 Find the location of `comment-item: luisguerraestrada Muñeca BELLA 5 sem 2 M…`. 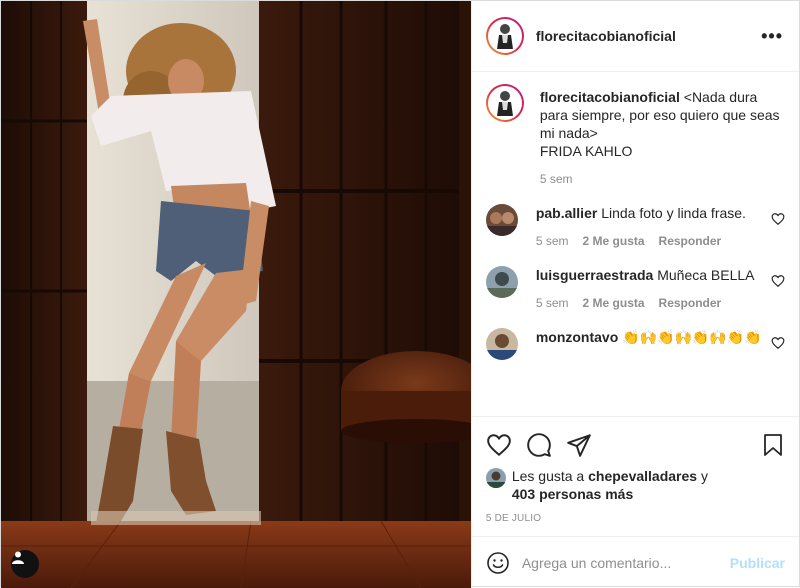

comment-item: luisguerraestrada Muñeca BELLA 5 sem 2 M… is located at coordinates (635, 288).